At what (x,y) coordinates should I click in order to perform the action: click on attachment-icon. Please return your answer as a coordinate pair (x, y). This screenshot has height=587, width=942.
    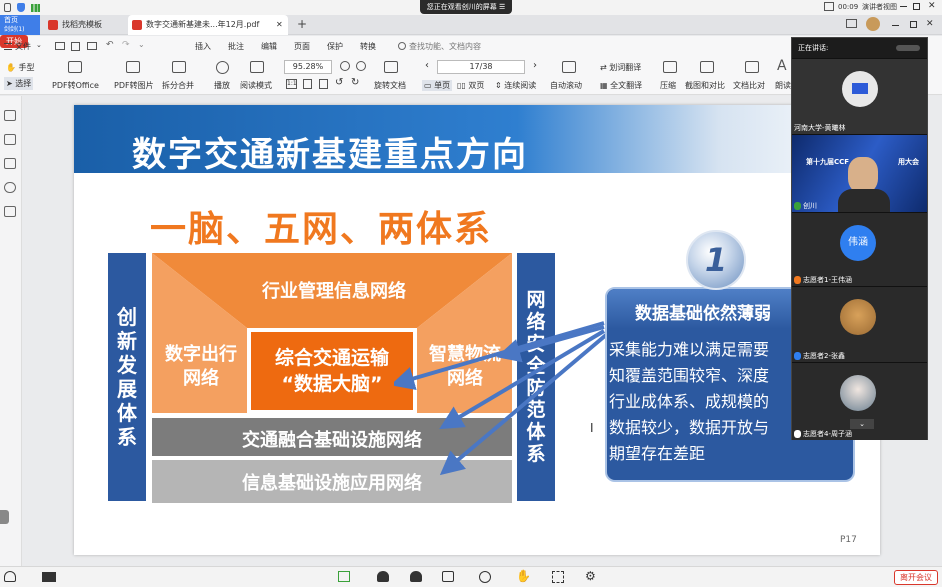
    Looking at the image, I should click on (10, 187).